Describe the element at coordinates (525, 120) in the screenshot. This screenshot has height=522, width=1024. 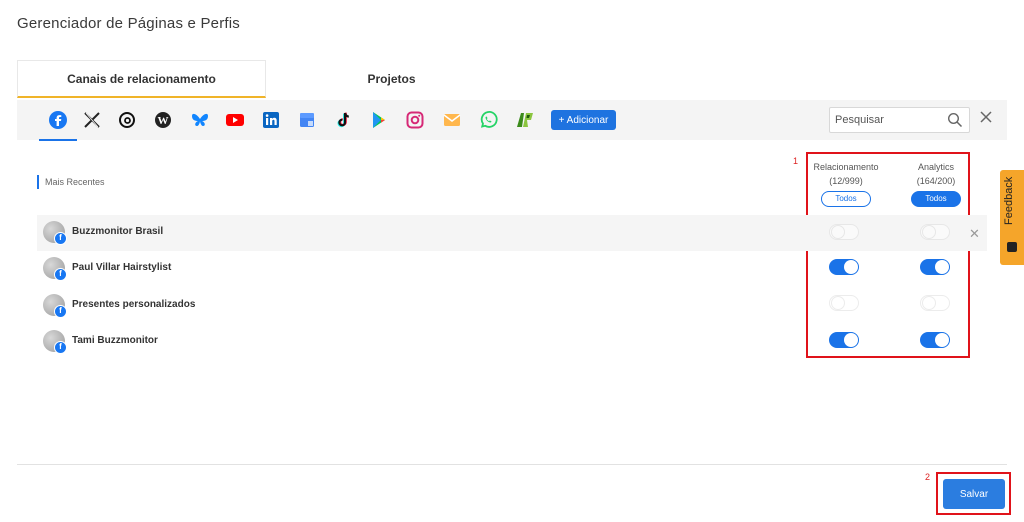
I see `reclame-aqui-icon` at that location.